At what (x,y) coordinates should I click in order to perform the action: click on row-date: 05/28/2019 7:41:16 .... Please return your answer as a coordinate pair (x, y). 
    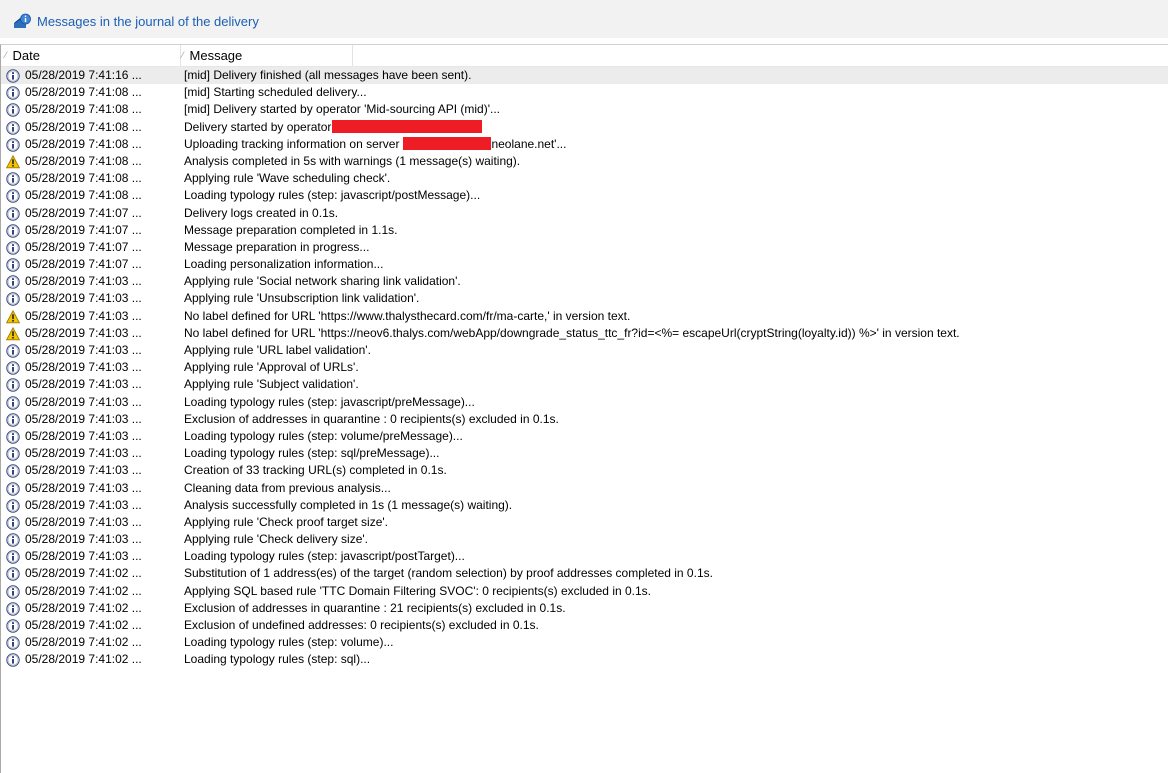
    Looking at the image, I should click on (83, 75).